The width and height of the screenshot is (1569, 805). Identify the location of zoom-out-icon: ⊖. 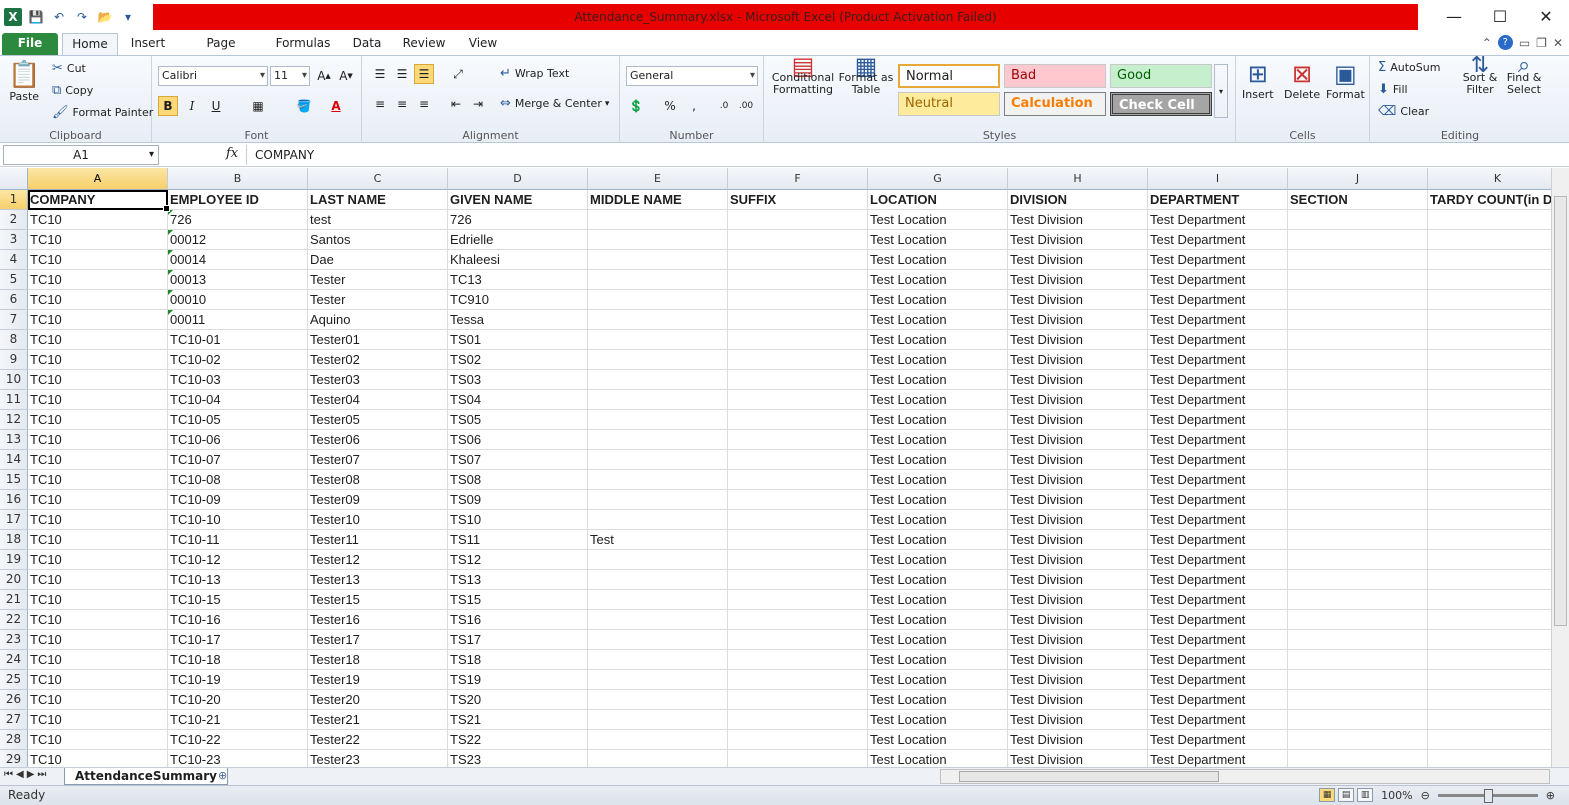
(1425, 795).